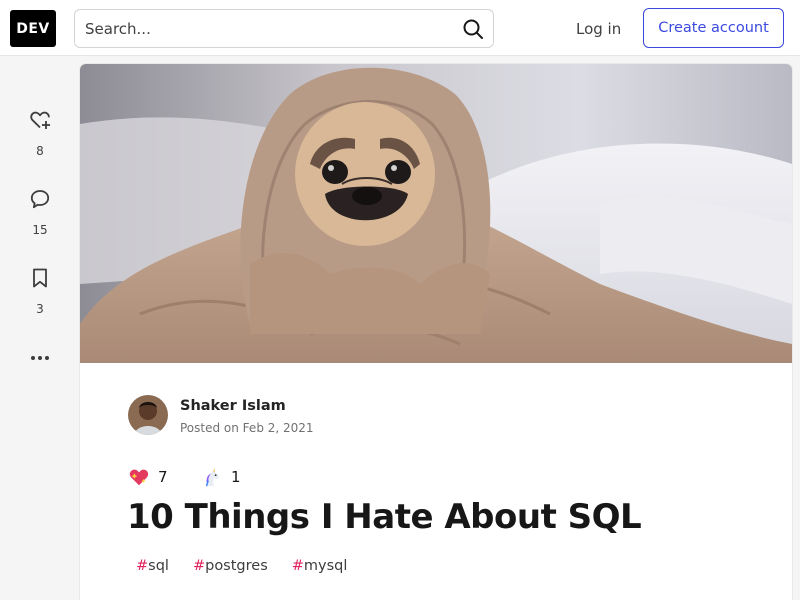  What do you see at coordinates (40, 381) in the screenshot?
I see `more-options-button` at bounding box center [40, 381].